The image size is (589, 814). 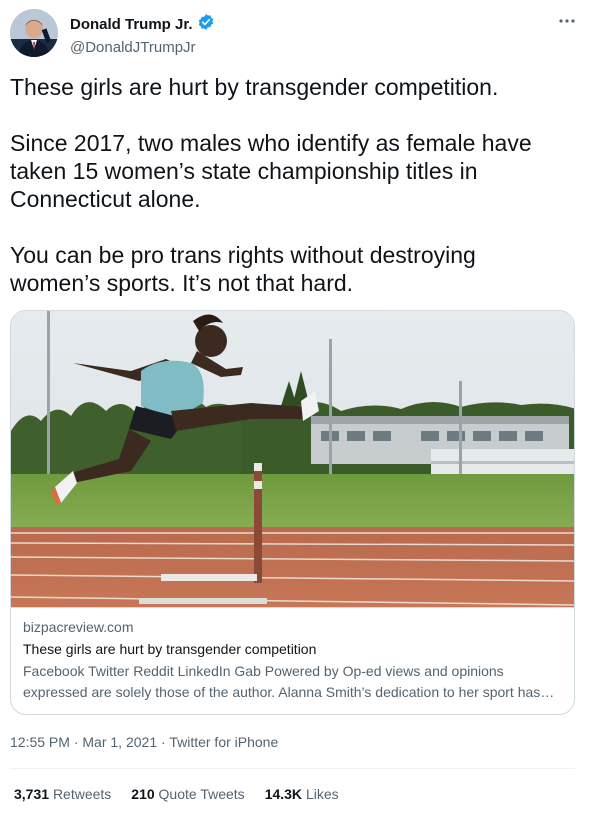 I want to click on likes-stat: 14.3K Likes, so click(x=302, y=794).